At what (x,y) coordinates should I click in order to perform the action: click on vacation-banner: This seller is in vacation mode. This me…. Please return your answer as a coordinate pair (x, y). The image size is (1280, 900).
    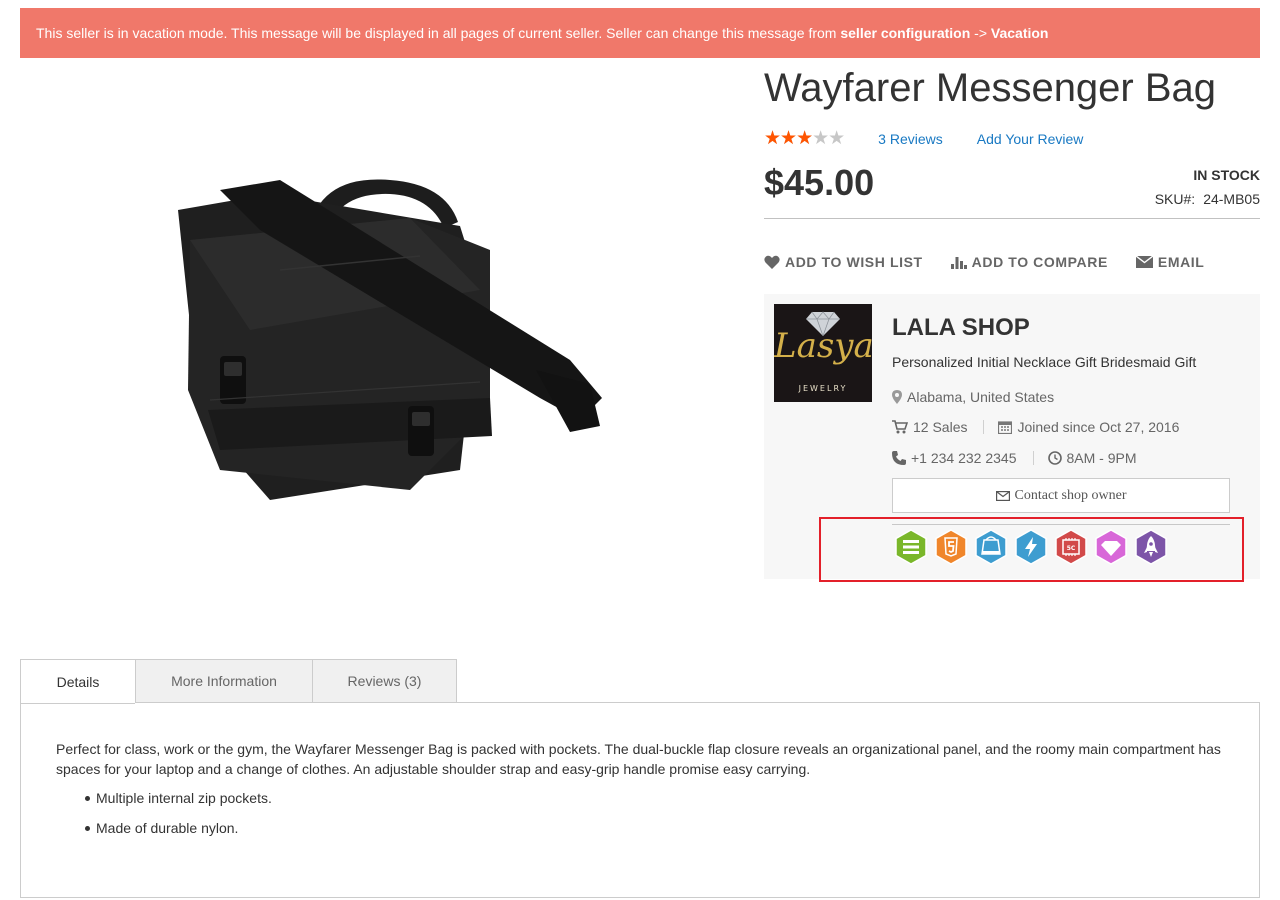
    Looking at the image, I should click on (640, 33).